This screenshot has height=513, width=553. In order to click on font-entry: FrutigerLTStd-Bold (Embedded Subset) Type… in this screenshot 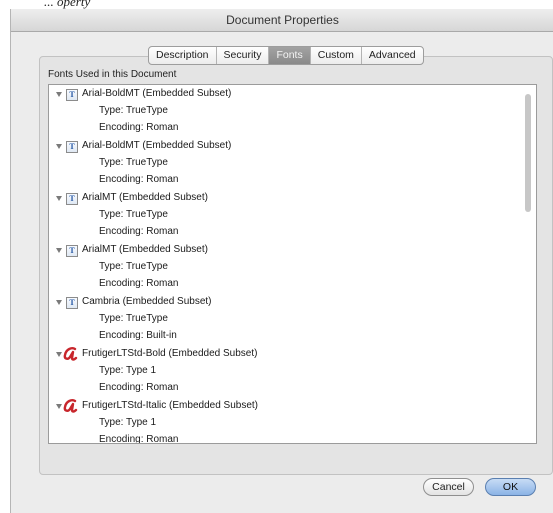, I will do `click(284, 372)`.